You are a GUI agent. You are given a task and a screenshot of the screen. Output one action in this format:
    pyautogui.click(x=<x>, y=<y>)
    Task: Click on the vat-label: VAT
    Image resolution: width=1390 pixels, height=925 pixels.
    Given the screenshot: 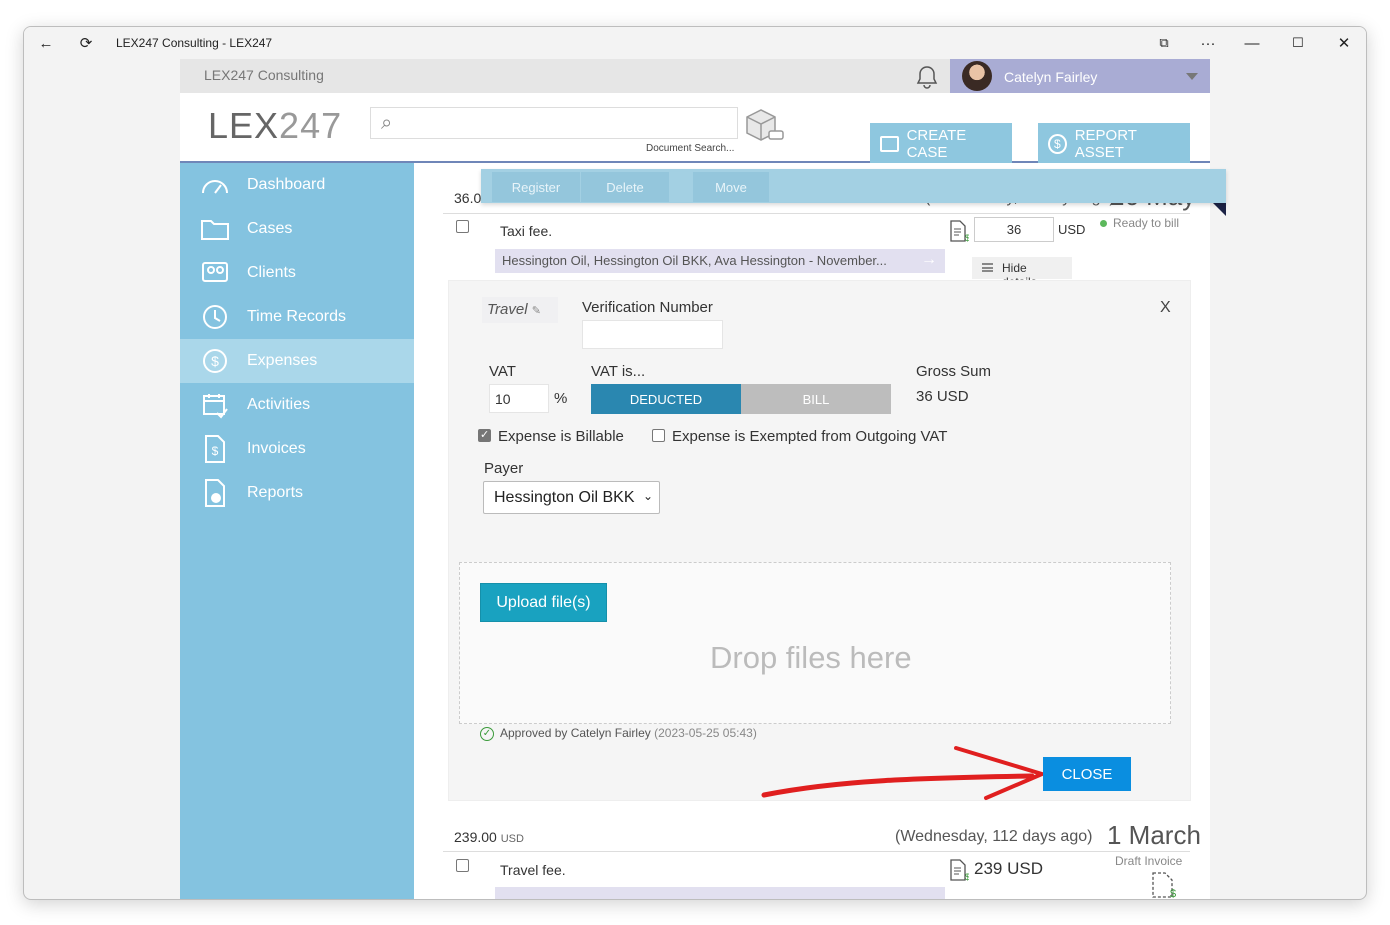 What is the action you would take?
    pyautogui.click(x=502, y=371)
    